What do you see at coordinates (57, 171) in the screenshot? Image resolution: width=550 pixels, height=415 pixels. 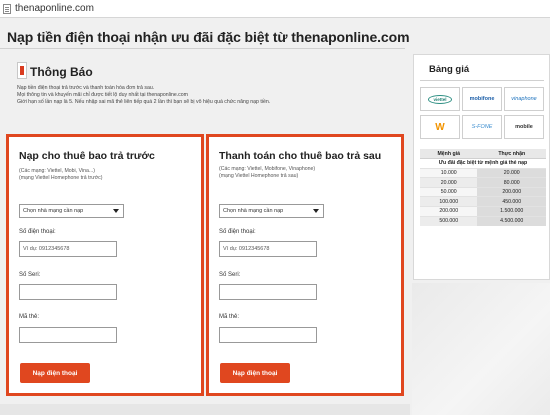 I see `prepaid-networks-note: (Các mạng: Viettel, Mobi, Vina...)` at bounding box center [57, 171].